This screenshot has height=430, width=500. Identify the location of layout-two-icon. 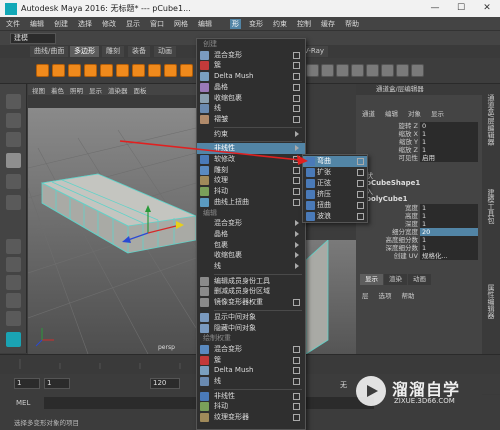
(13, 282).